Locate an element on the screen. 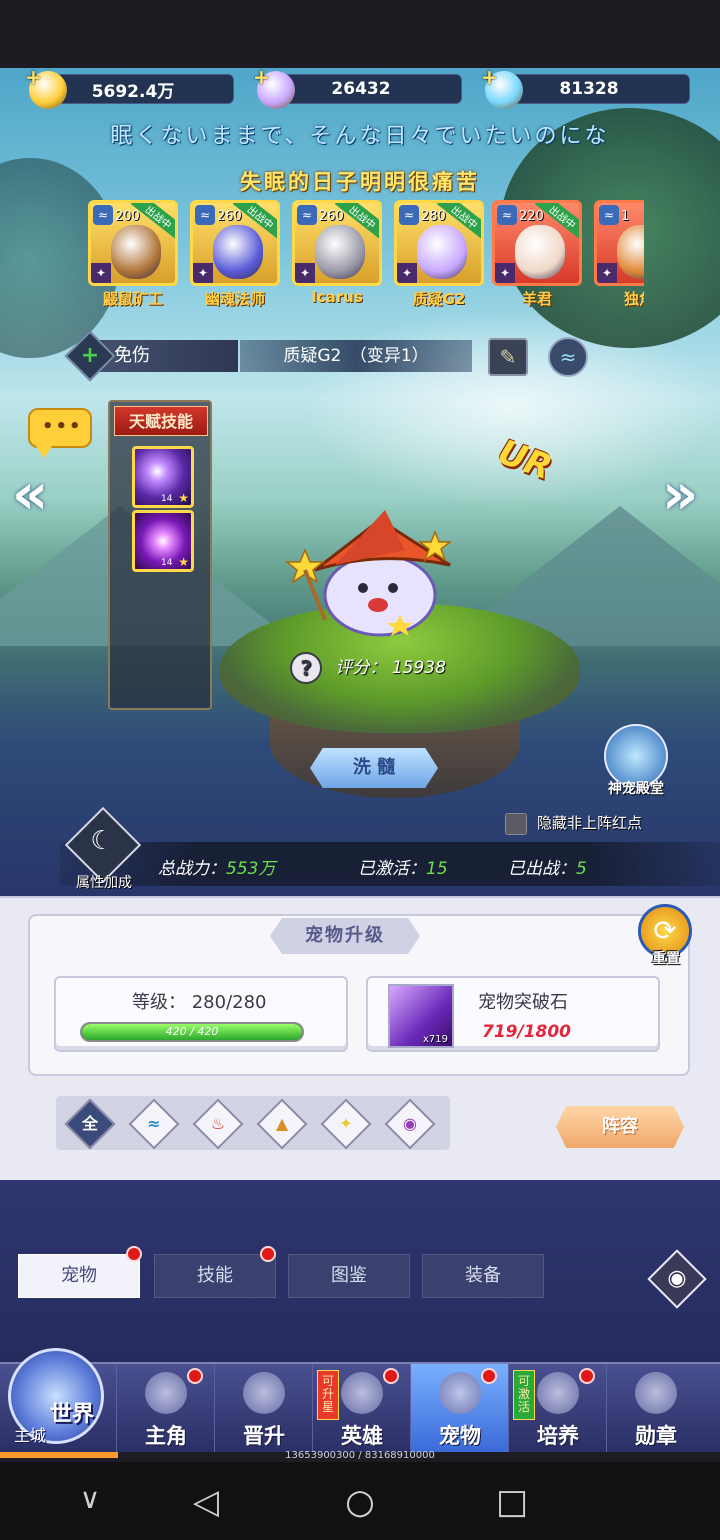 The image size is (720, 1540). pet-card: ≈200 出战中 ✦ is located at coordinates (133, 243).